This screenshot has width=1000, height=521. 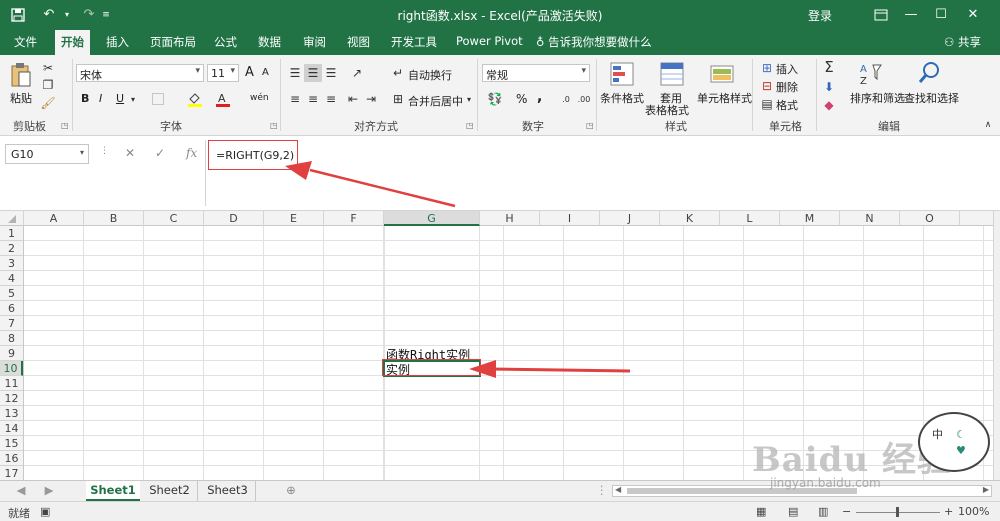 I want to click on row-header: 1, so click(x=11, y=233).